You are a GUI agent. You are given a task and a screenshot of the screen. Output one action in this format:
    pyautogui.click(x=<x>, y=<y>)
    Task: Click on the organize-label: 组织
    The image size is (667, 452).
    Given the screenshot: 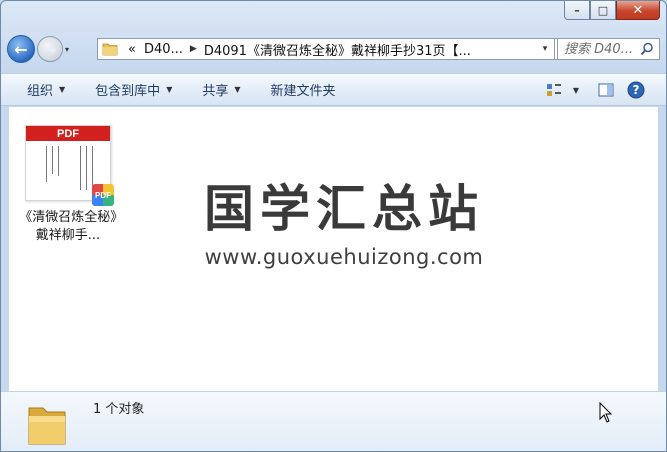 What is the action you would take?
    pyautogui.click(x=40, y=91)
    